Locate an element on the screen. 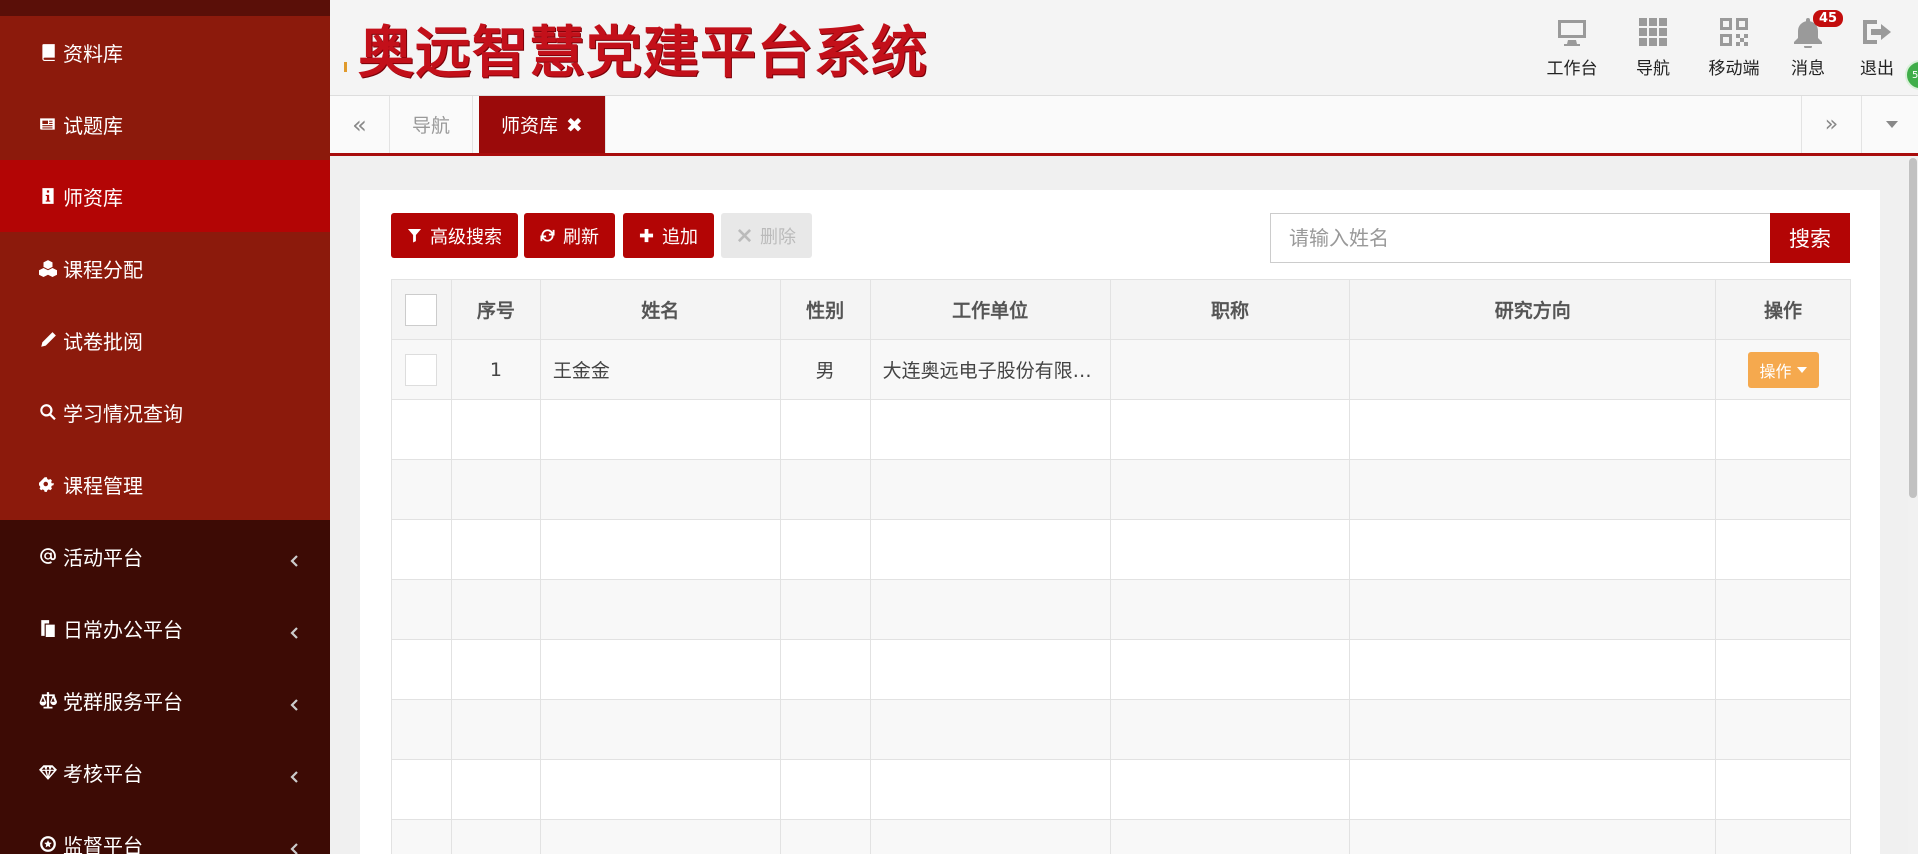 Image resolution: width=1918 pixels, height=854 pixels. app-title: 奥远智慧党建平台系统 is located at coordinates (643, 53).